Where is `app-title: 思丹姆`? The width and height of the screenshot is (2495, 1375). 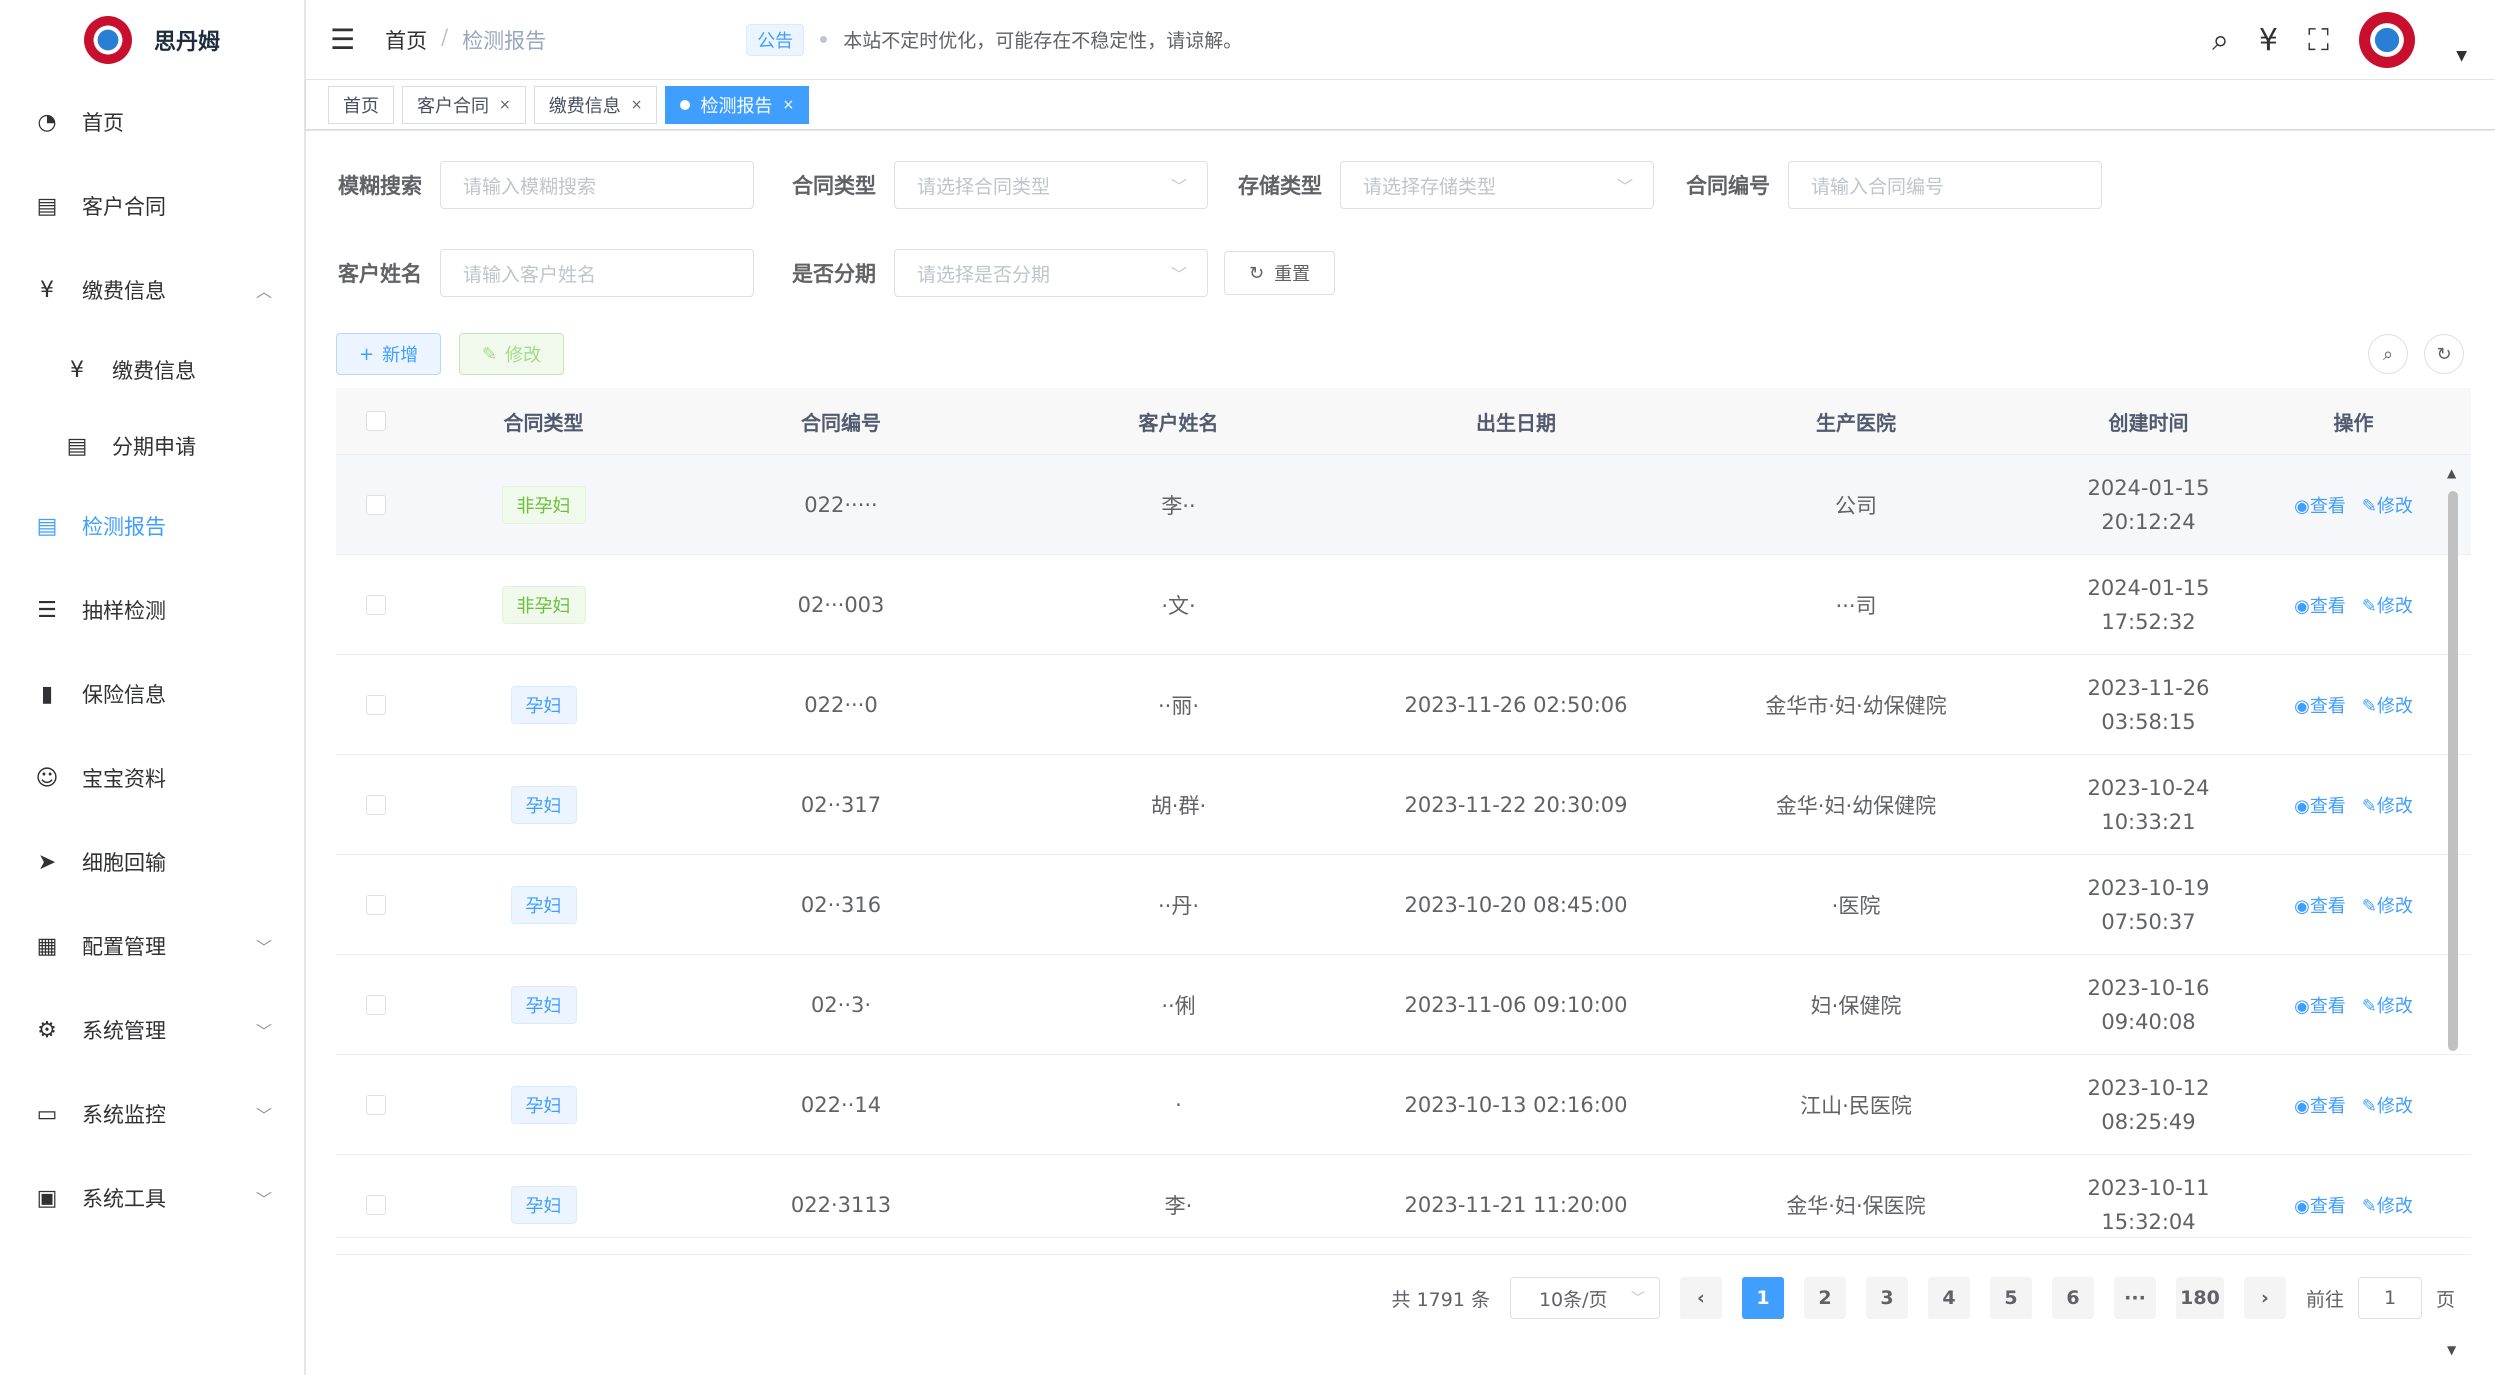
app-title: 思丹姆 is located at coordinates (186, 42).